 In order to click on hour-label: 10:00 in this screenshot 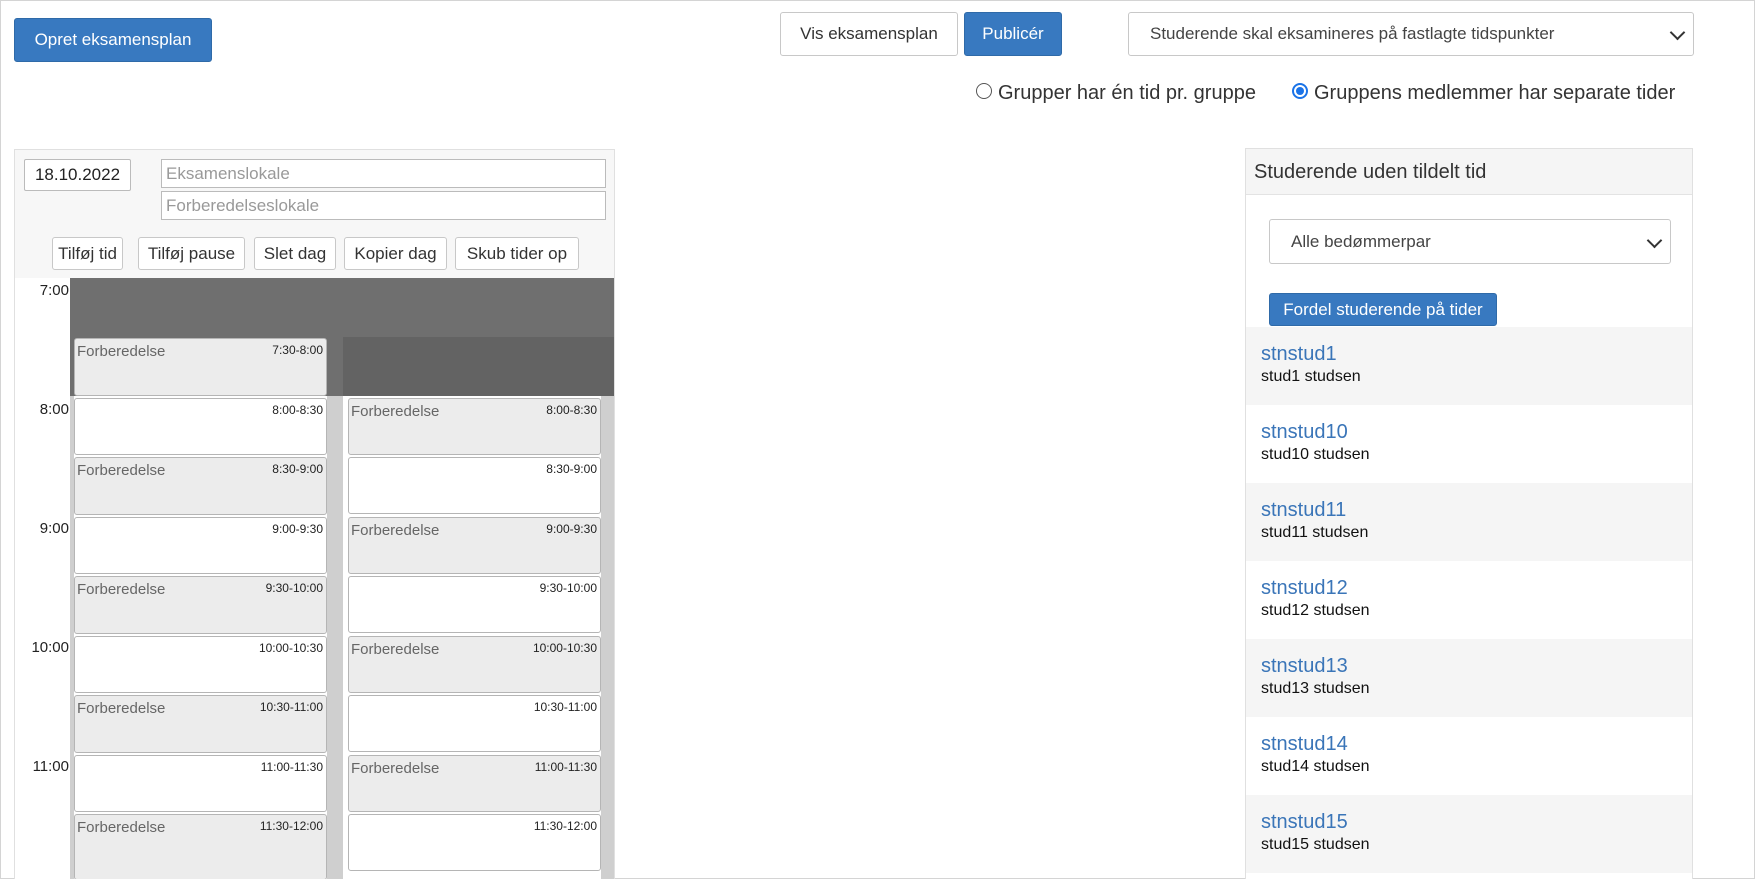, I will do `click(50, 647)`.